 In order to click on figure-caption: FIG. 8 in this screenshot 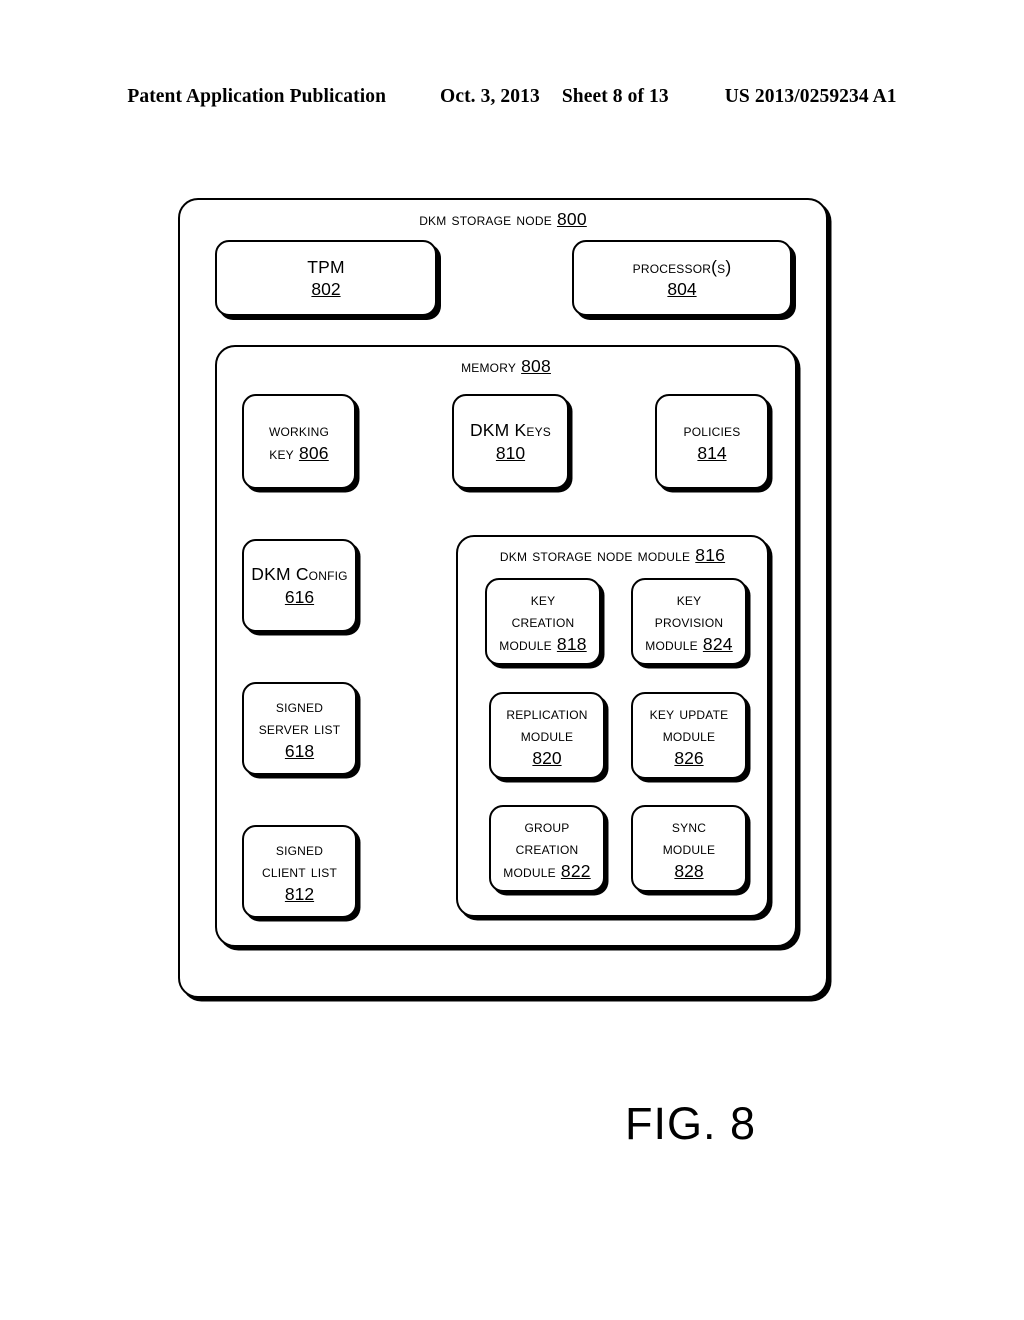, I will do `click(691, 1123)`.